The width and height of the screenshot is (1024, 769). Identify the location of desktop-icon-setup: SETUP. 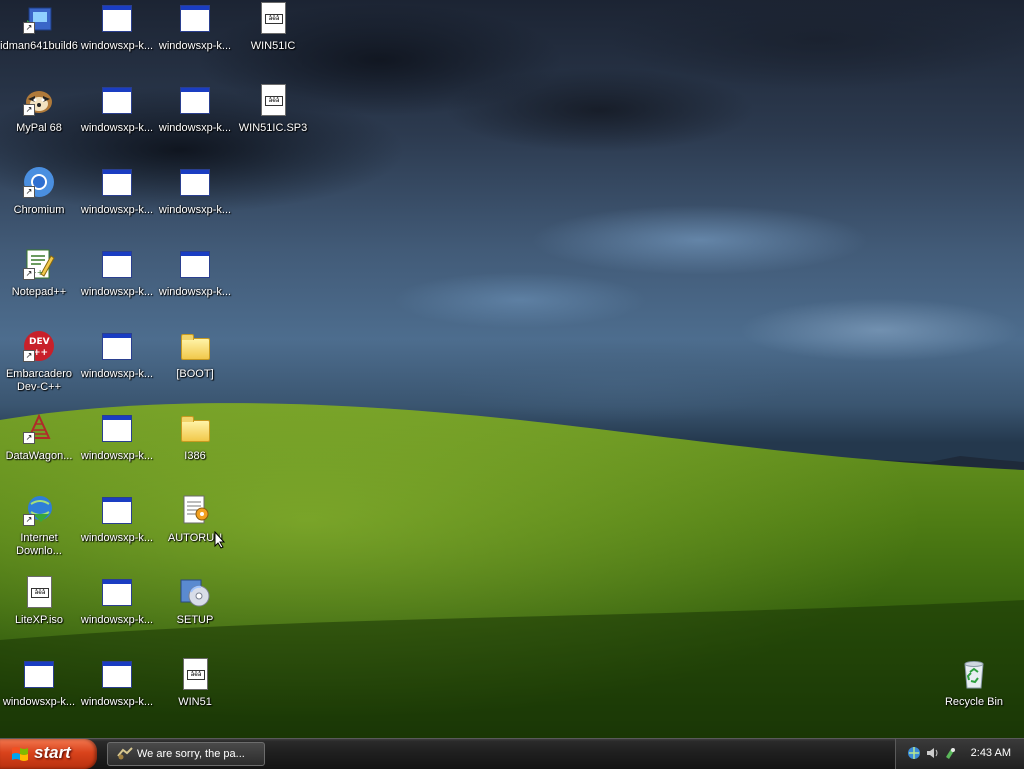
(195, 601).